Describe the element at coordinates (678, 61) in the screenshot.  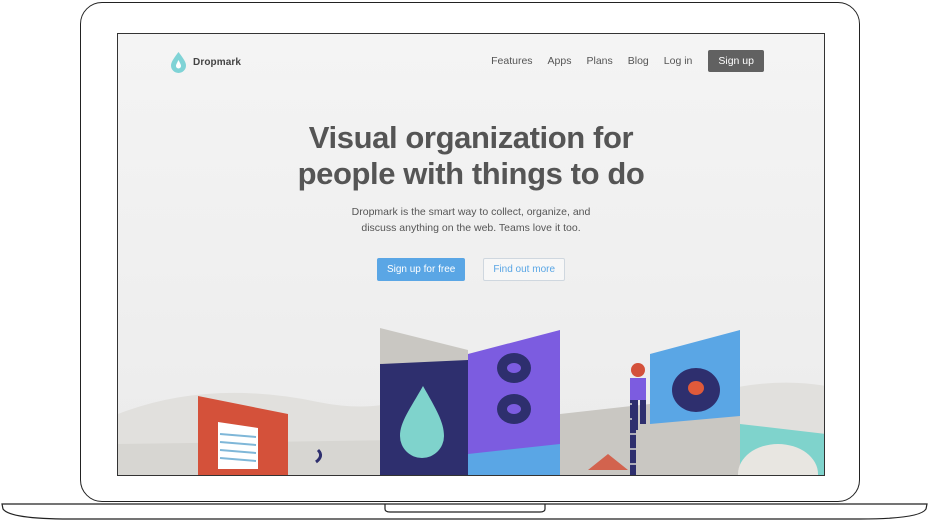
I see `nav-link-login: Log in` at that location.